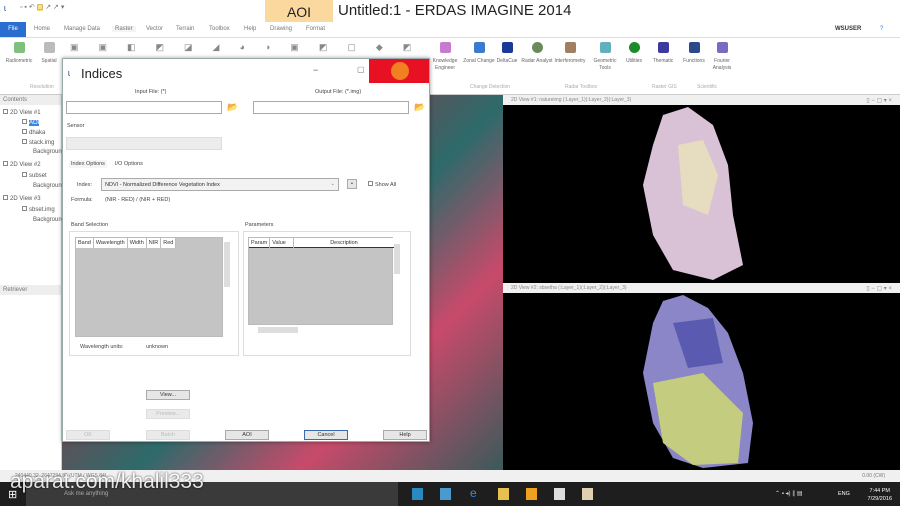 This screenshot has width=900, height=506. I want to click on radiometric-button: Radiometric, so click(19, 53).